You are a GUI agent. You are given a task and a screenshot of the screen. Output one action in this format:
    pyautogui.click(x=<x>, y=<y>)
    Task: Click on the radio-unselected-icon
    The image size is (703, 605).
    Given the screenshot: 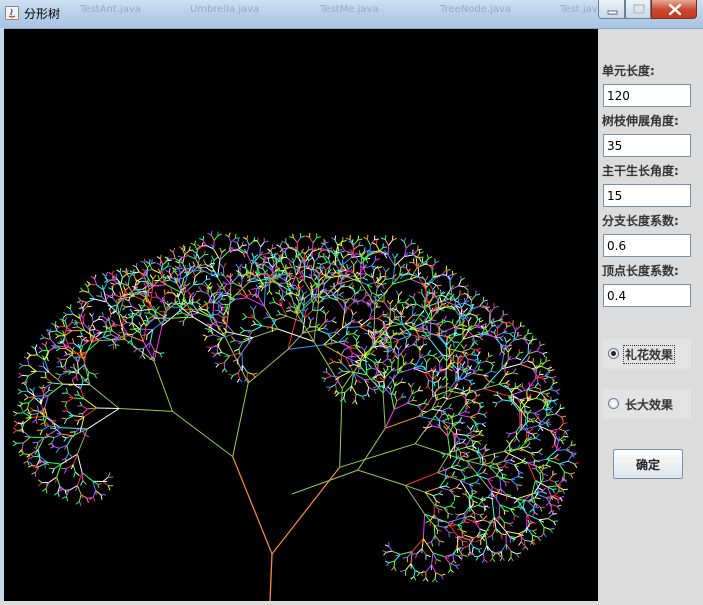 What is the action you would take?
    pyautogui.click(x=613, y=403)
    